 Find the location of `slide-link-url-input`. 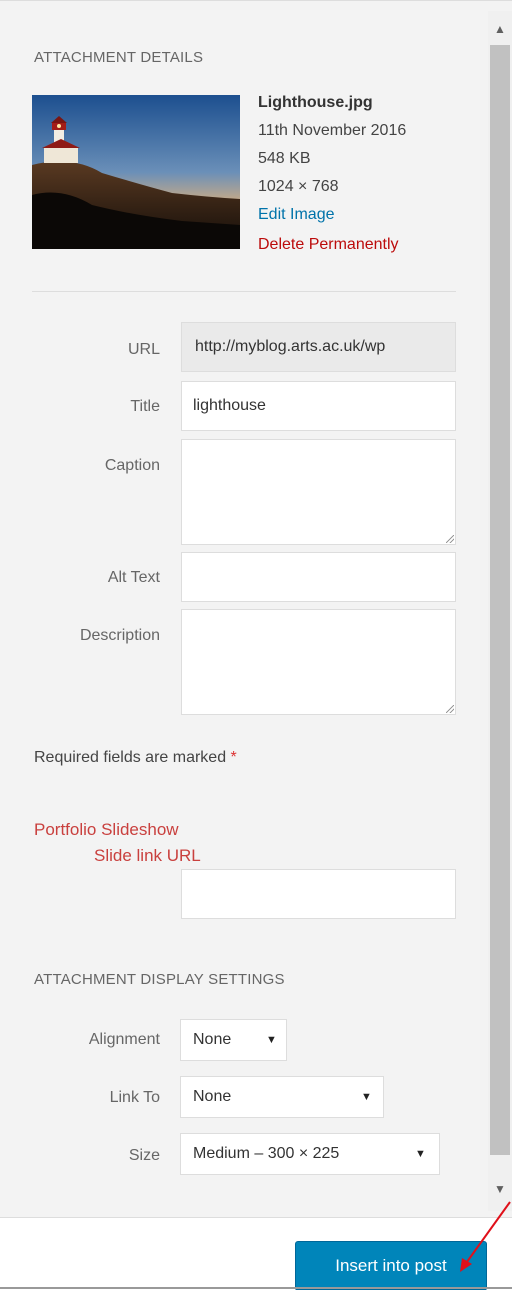

slide-link-url-input is located at coordinates (318, 894).